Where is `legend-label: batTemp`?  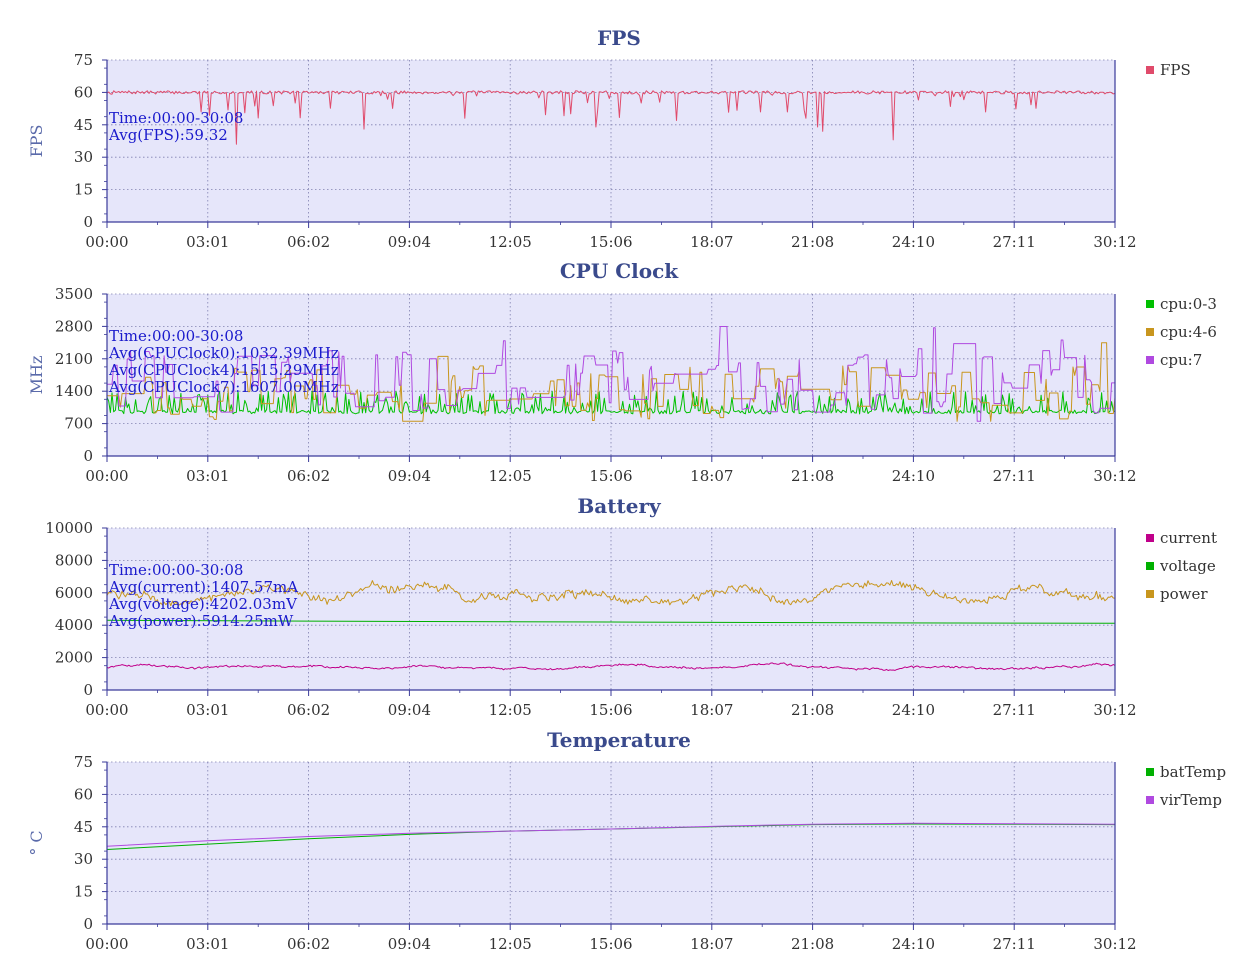
legend-label: batTemp is located at coordinates (1193, 772).